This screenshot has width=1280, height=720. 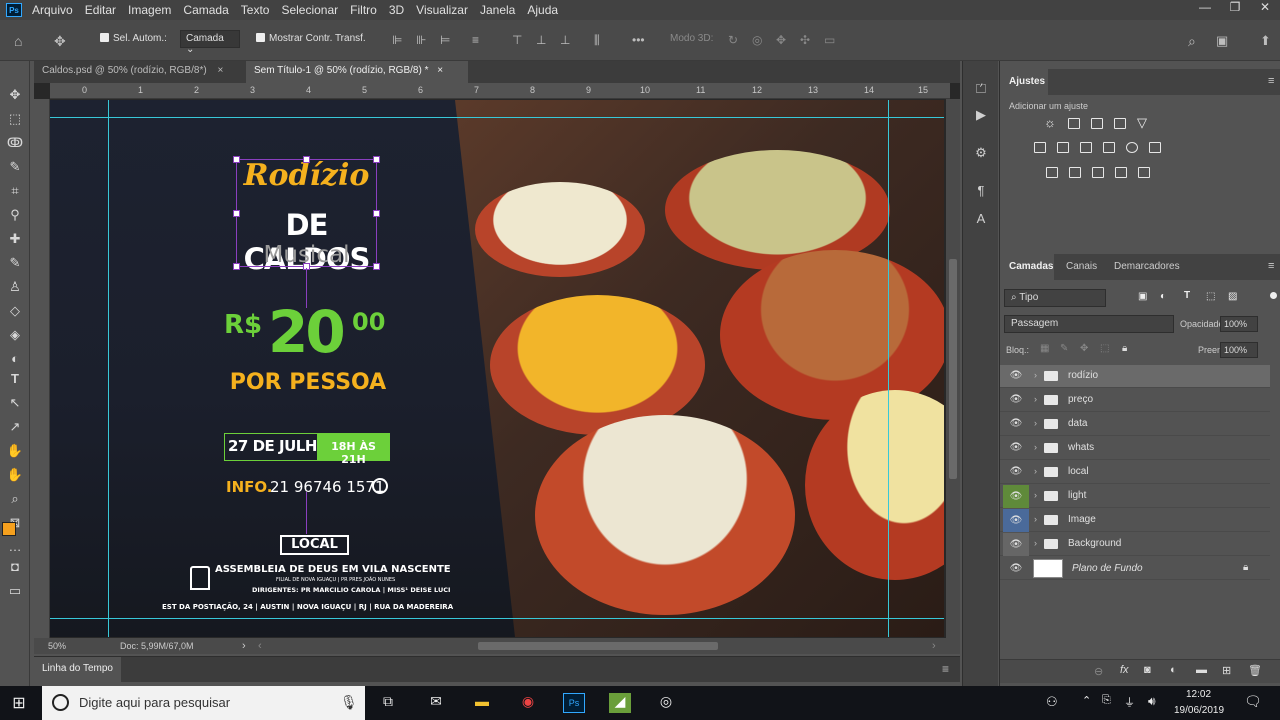 What do you see at coordinates (528, 703) in the screenshot?
I see `chrome-icon: ◉` at bounding box center [528, 703].